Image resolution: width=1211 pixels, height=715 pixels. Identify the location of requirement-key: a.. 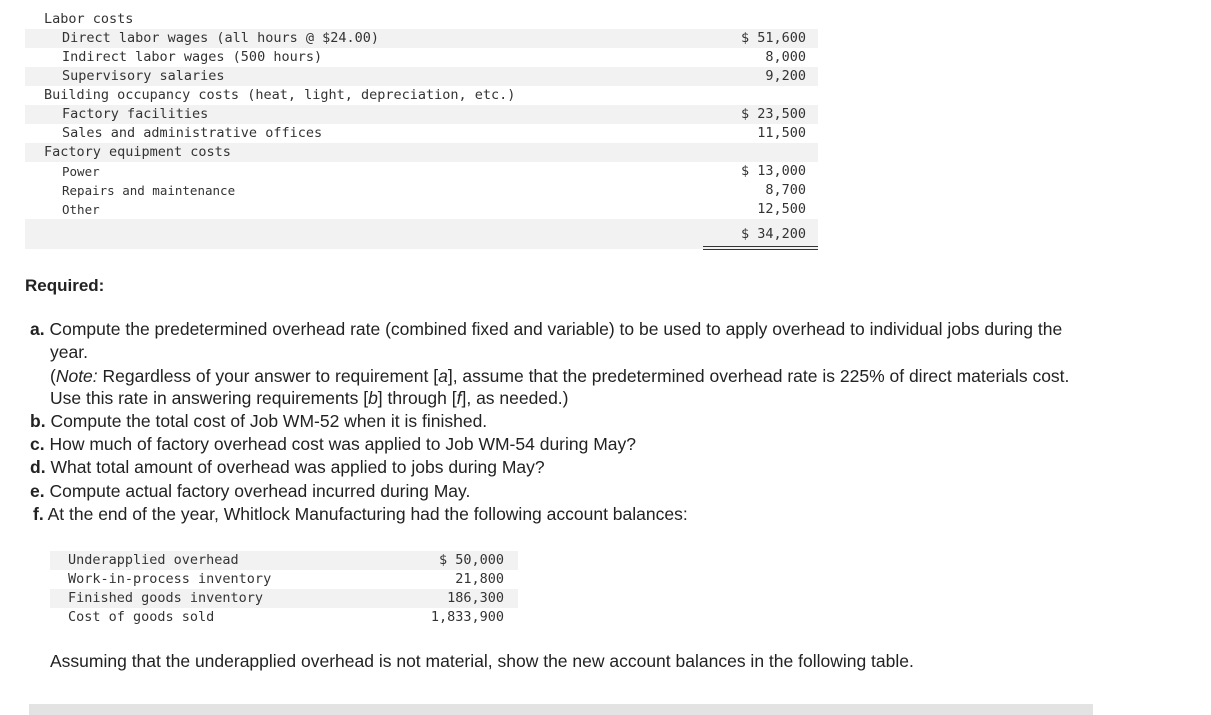
(37, 329).